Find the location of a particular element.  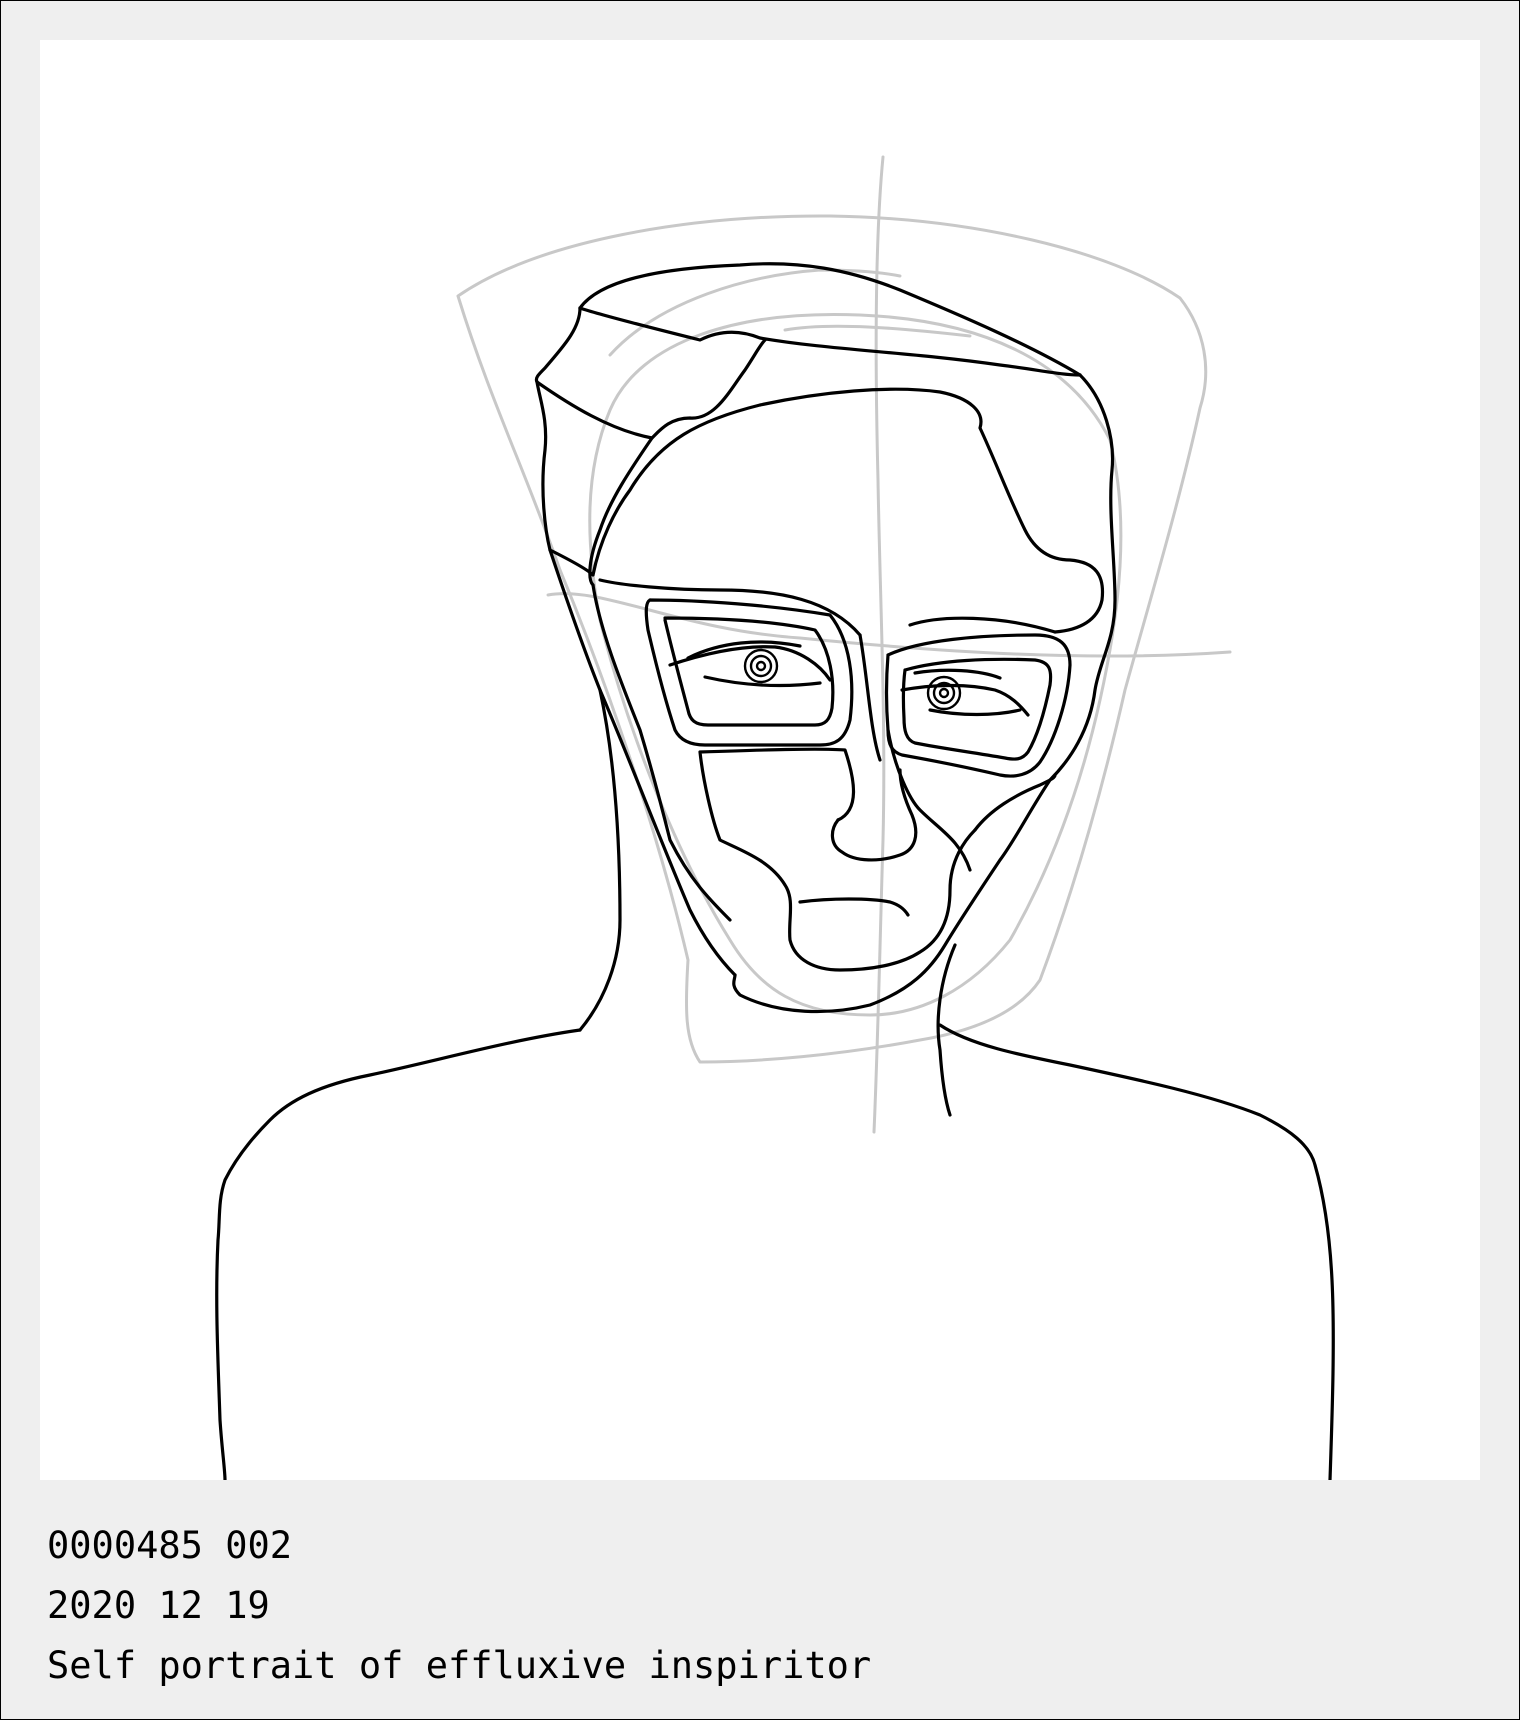

left-iris is located at coordinates (761, 666).